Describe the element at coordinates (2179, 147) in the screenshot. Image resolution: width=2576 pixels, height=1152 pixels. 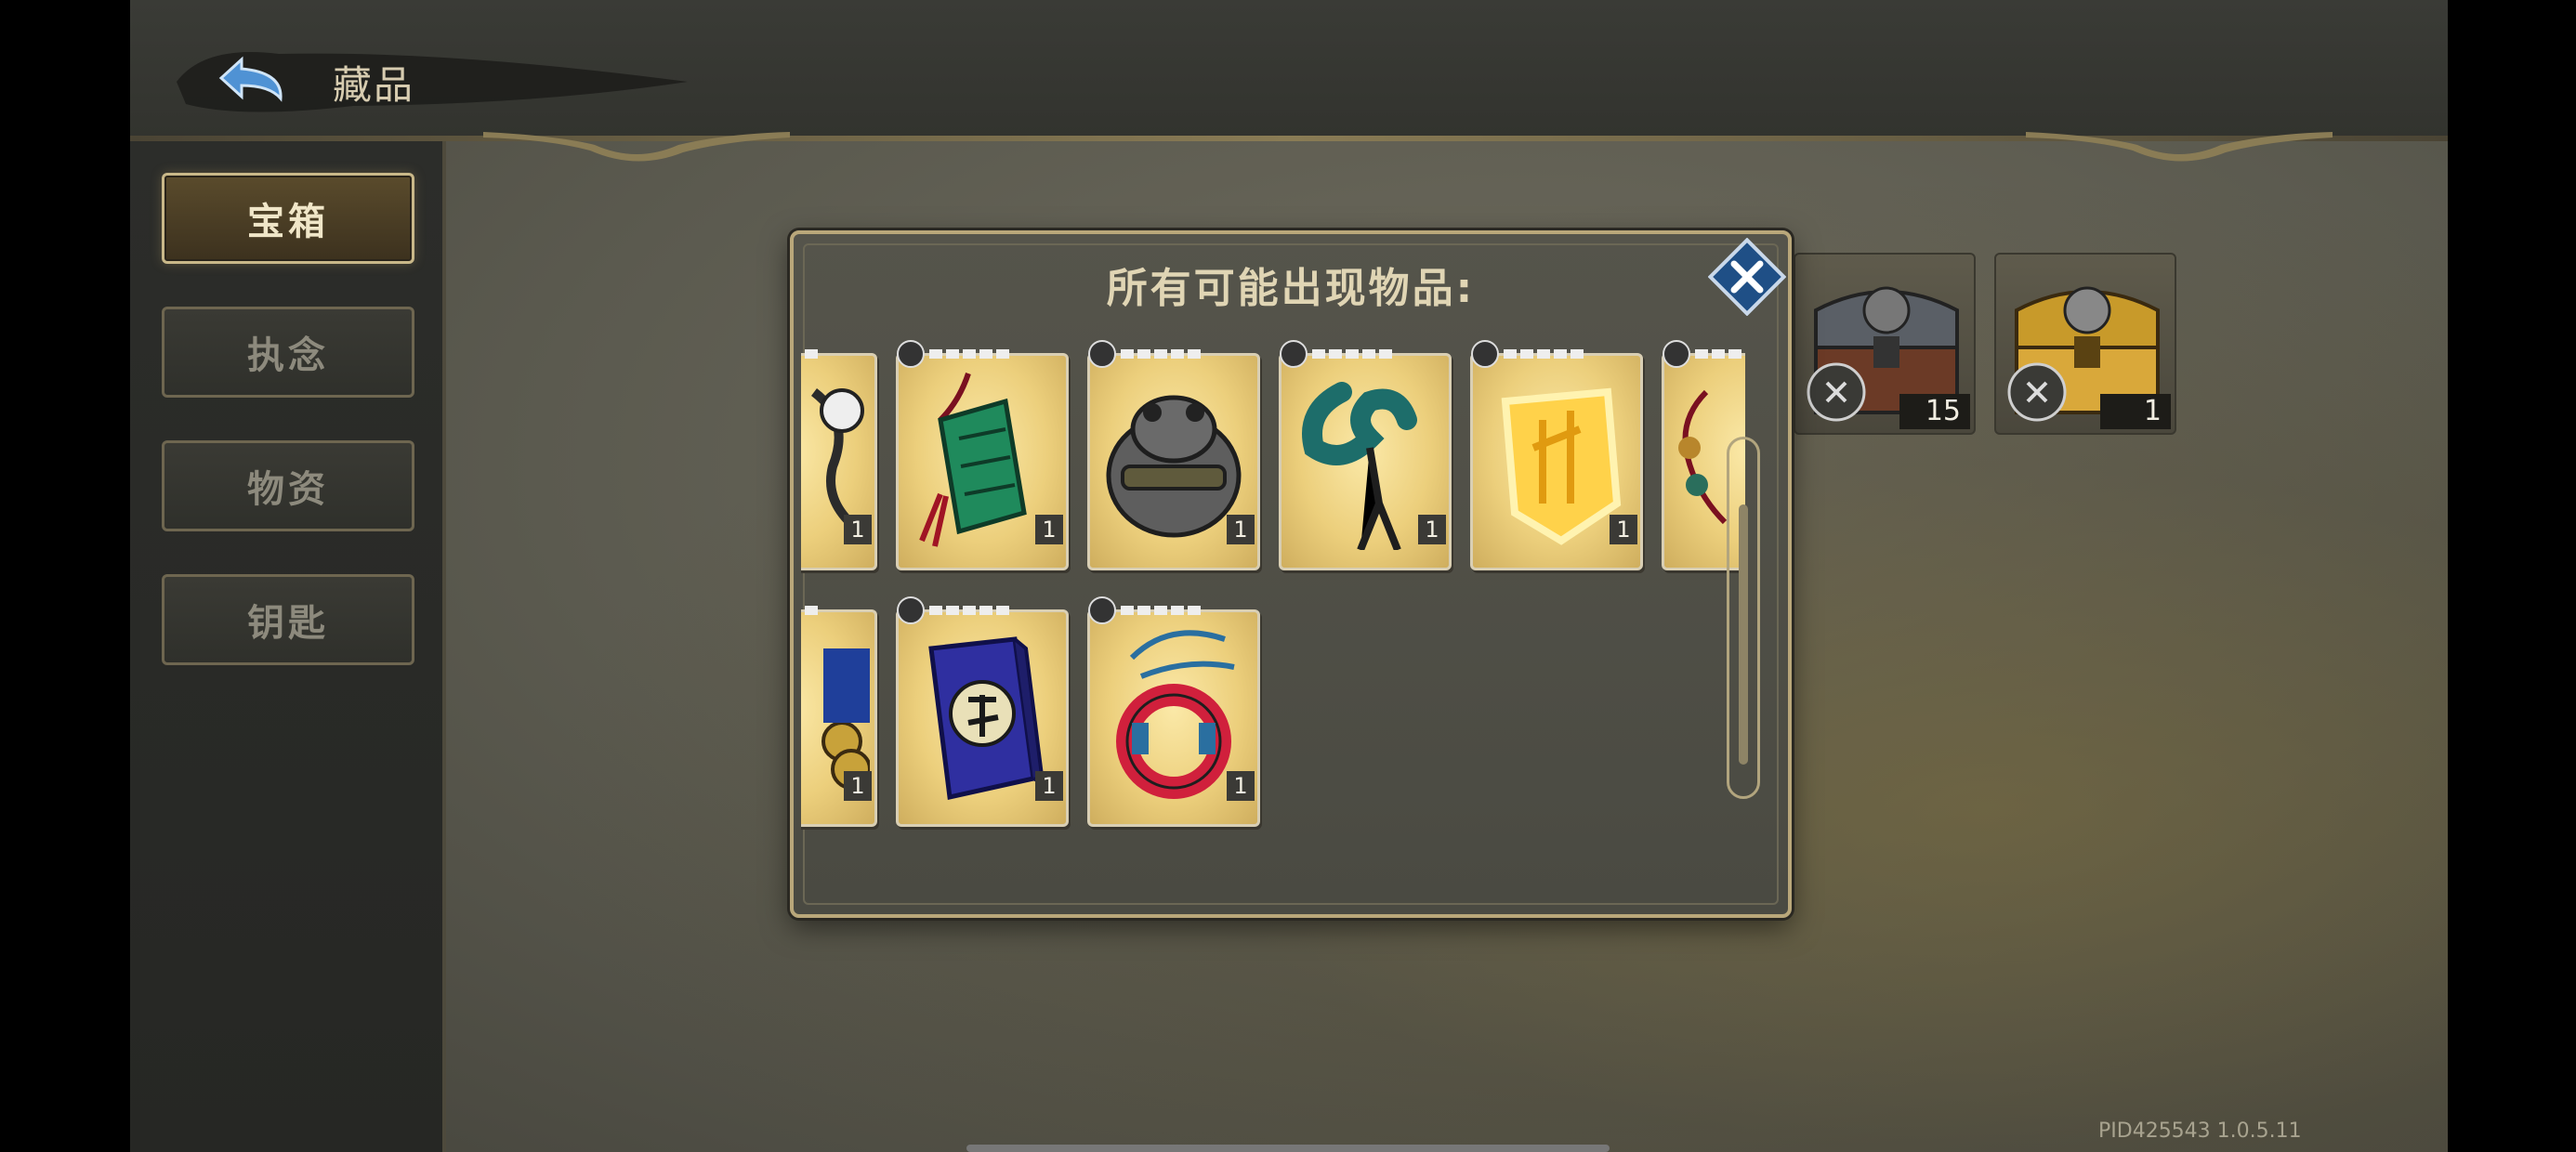
I see `ornament-right` at that location.